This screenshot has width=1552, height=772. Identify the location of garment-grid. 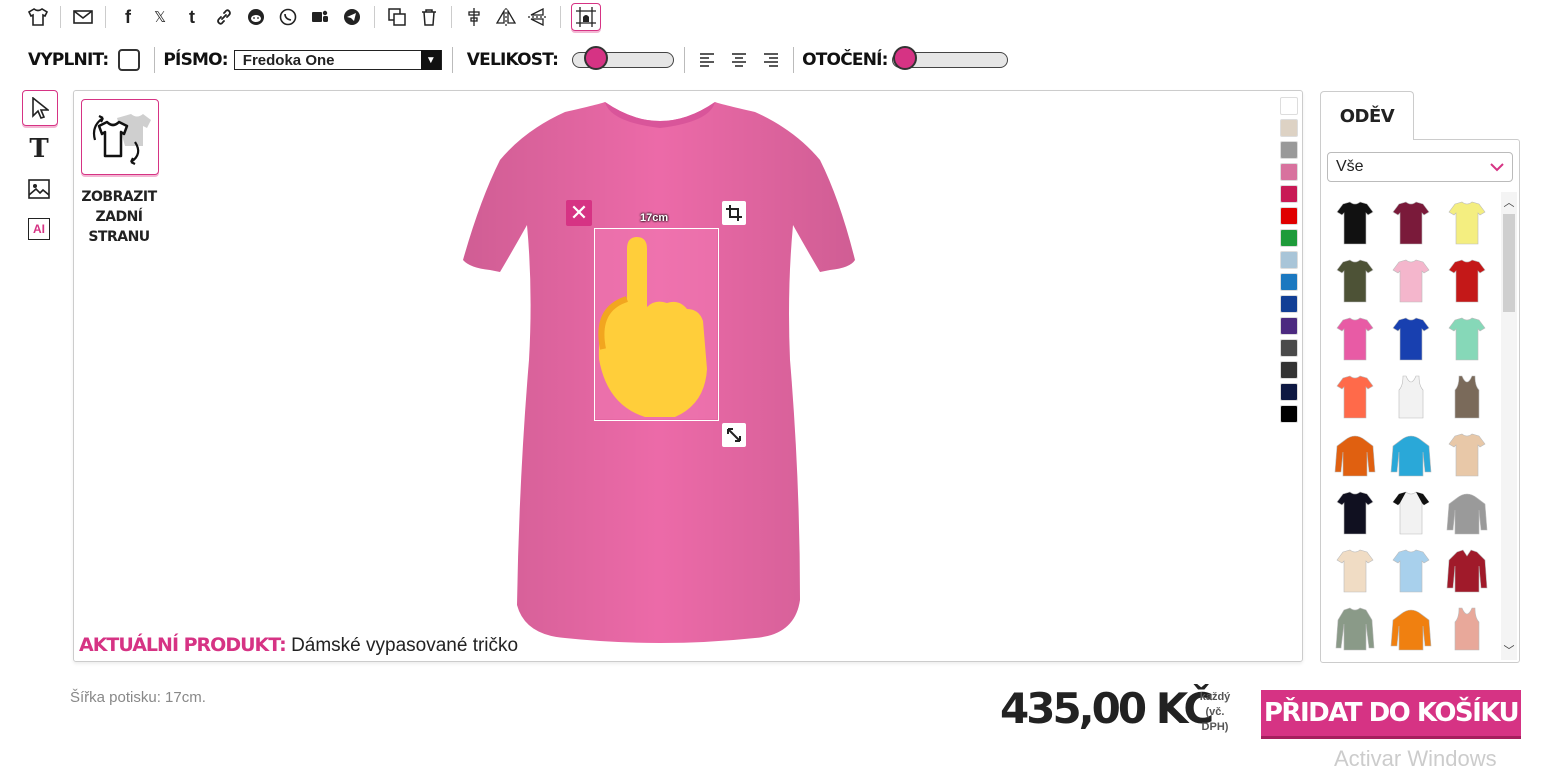
(1411, 426).